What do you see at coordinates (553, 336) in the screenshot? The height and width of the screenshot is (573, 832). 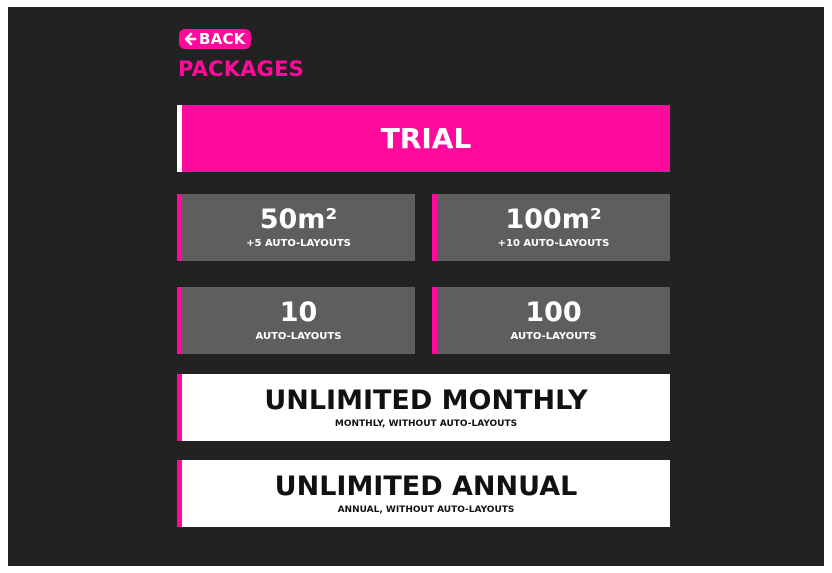 I see `package-100-layouts-sublabel: AUTO-LAYOUTS` at bounding box center [553, 336].